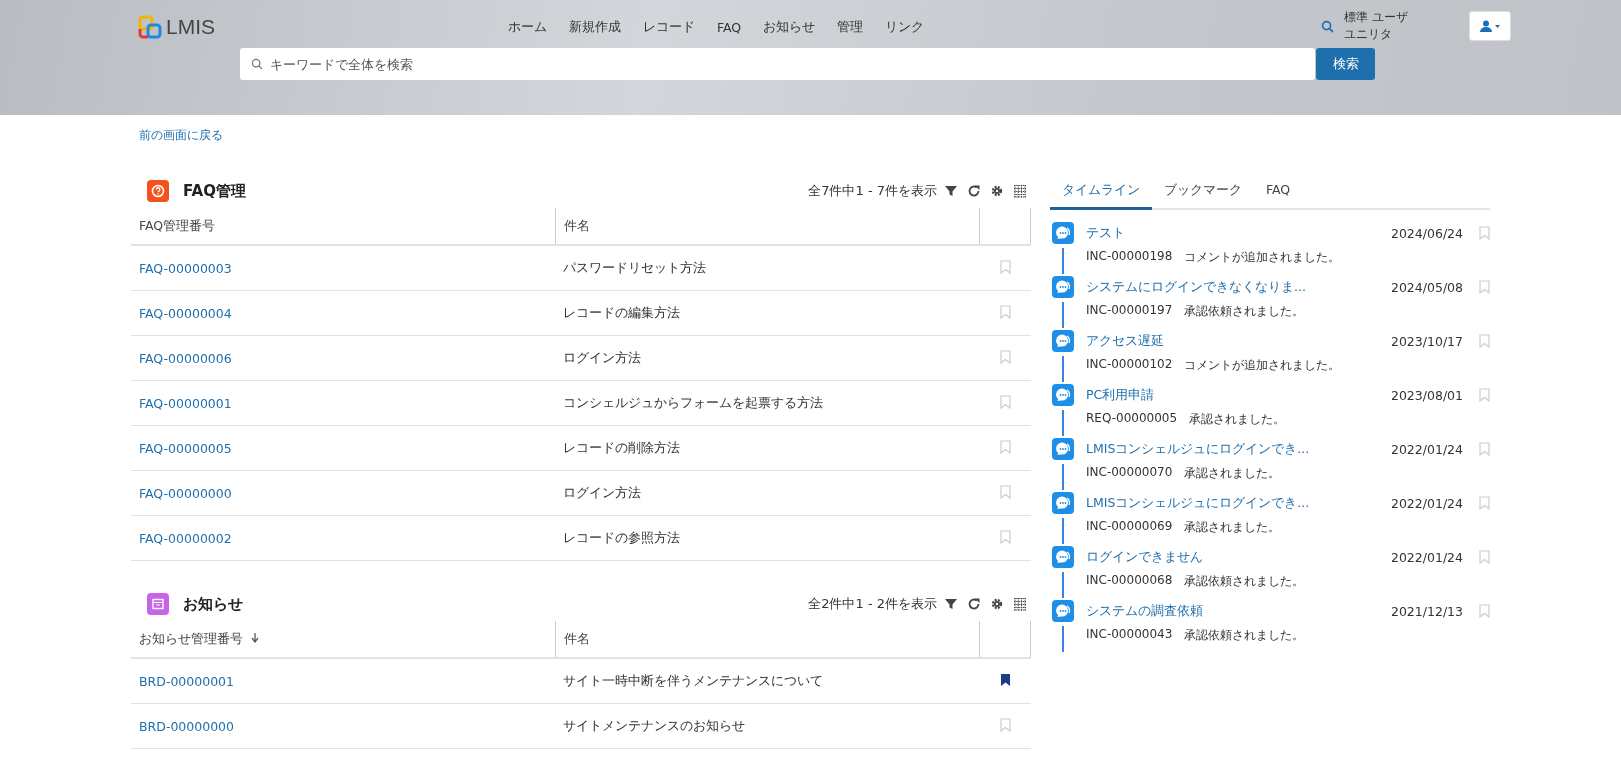  Describe the element at coordinates (1376, 17) in the screenshot. I see `user-role: 標準 ユーザ` at that location.